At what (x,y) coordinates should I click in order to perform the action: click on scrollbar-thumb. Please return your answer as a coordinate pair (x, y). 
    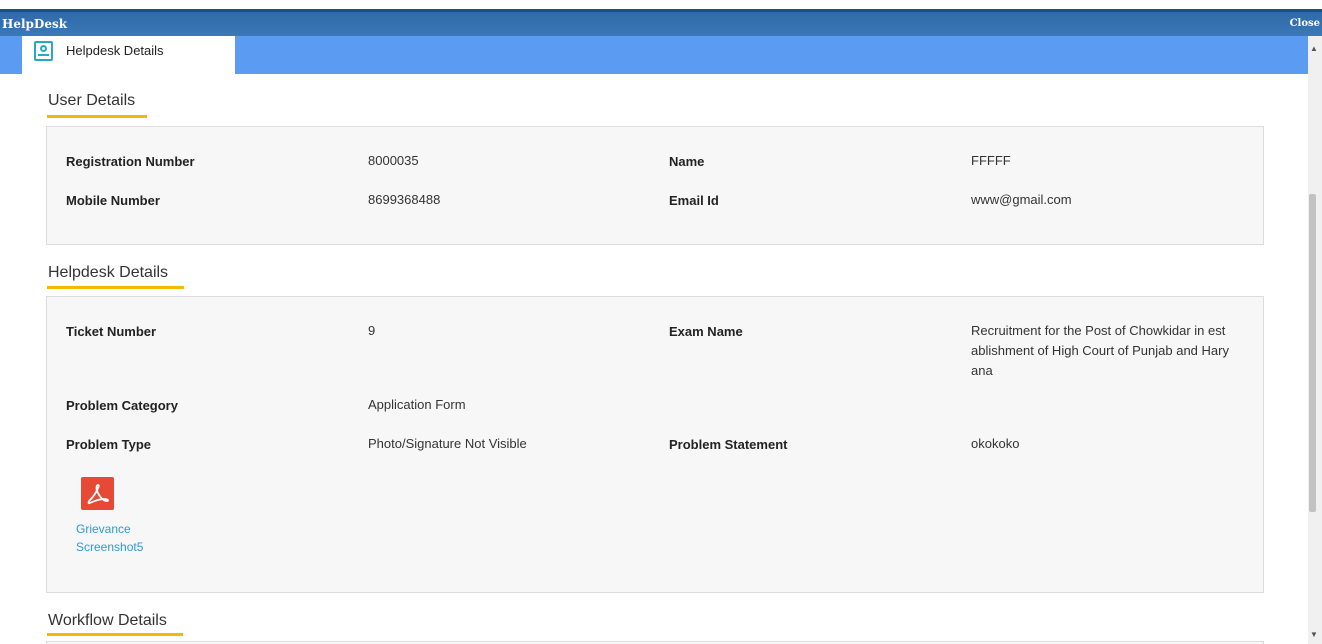
    Looking at the image, I should click on (1312, 353).